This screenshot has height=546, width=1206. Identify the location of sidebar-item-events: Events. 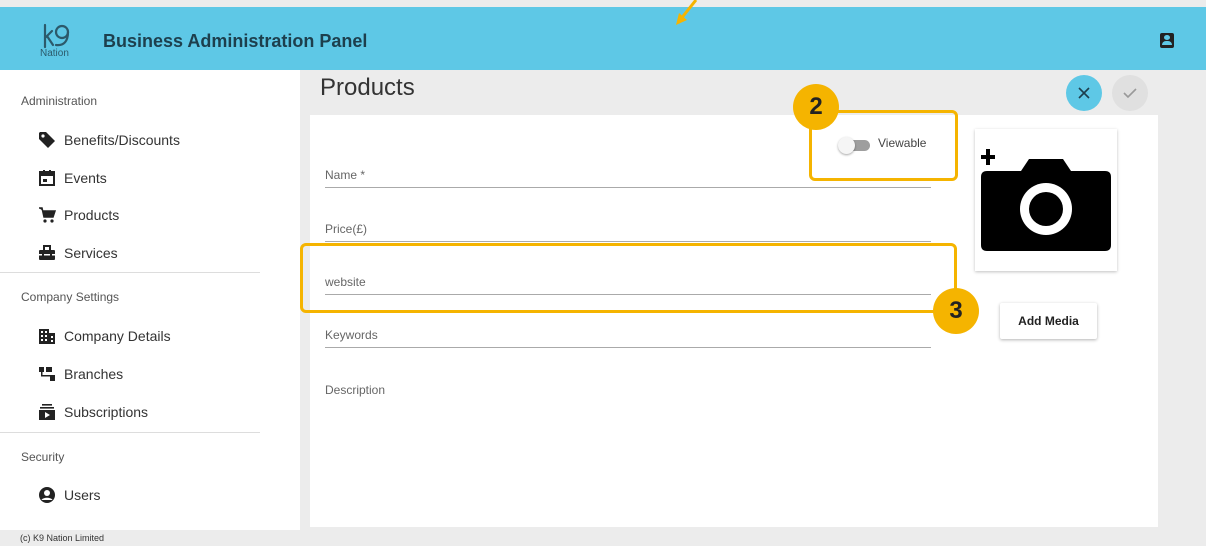
(72, 178).